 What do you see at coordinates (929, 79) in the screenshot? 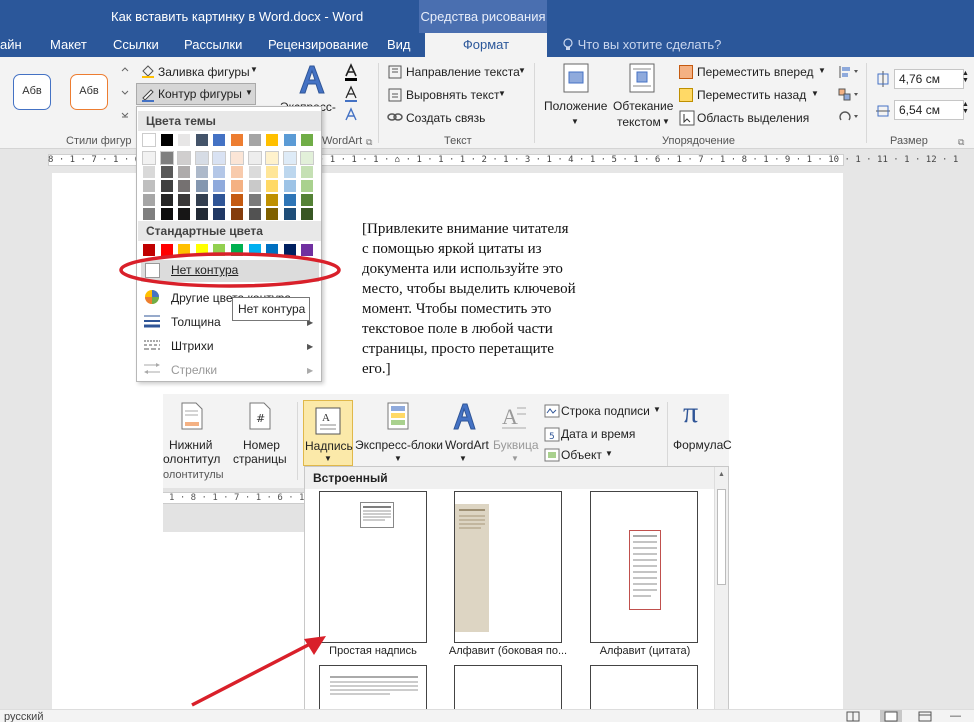
I see `shape-height-input: 4,76 см` at bounding box center [929, 79].